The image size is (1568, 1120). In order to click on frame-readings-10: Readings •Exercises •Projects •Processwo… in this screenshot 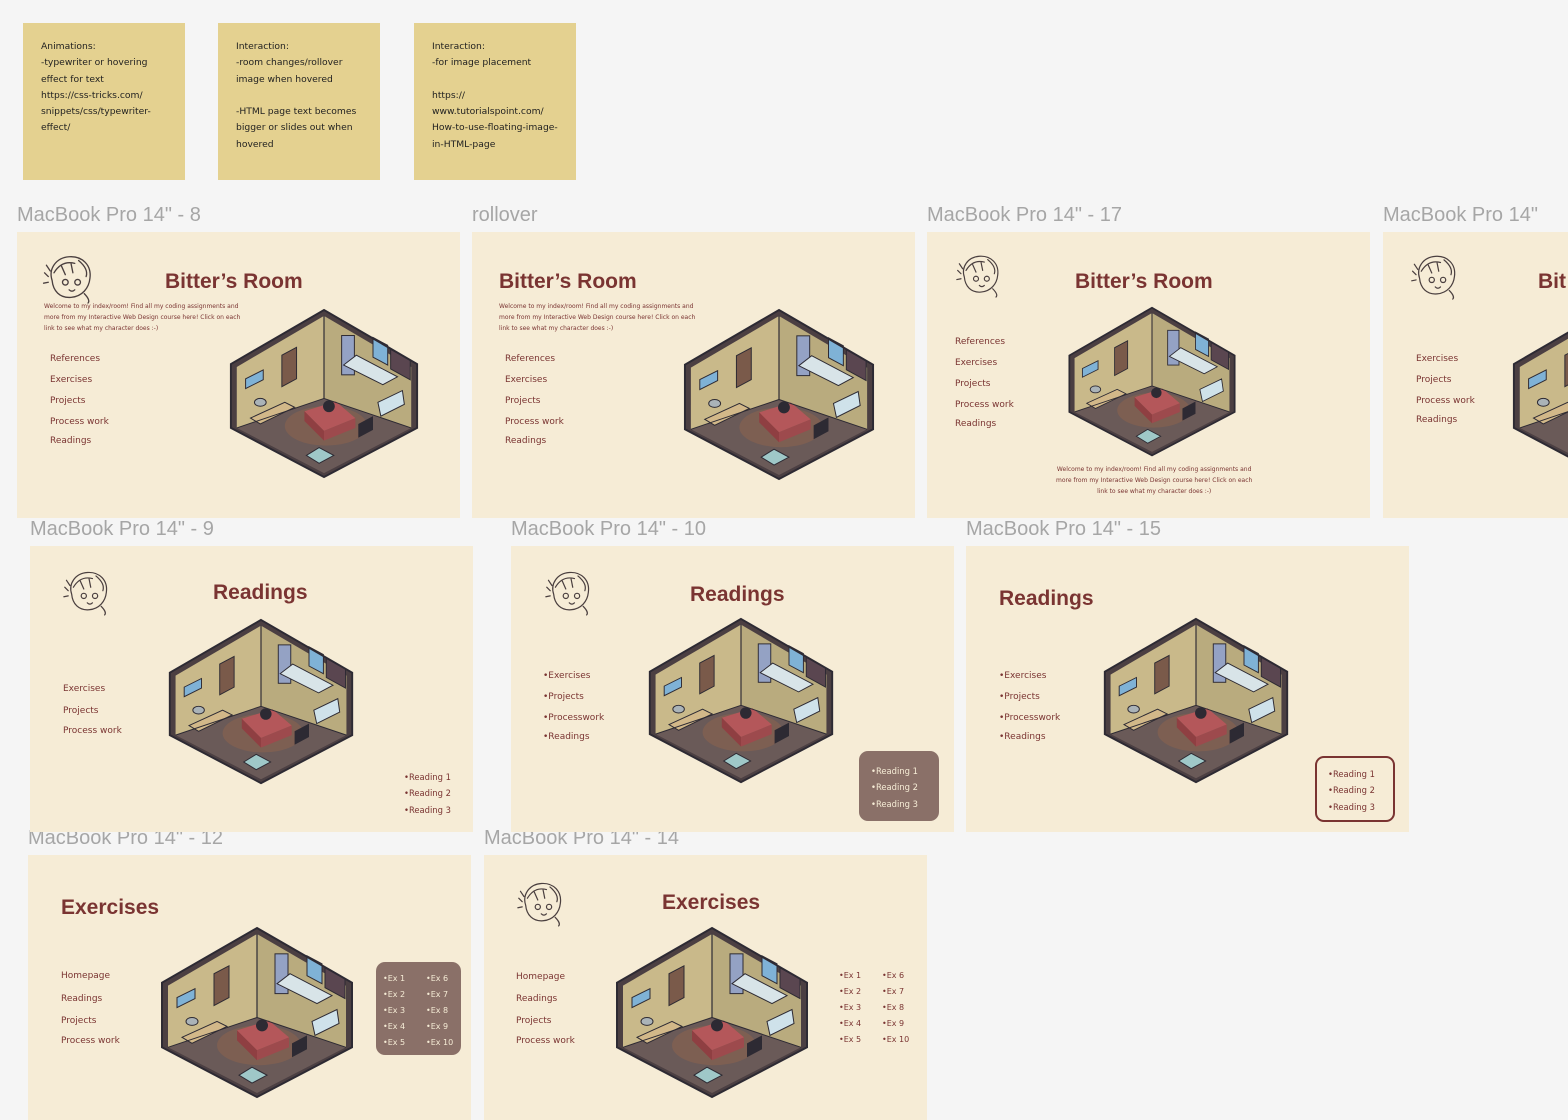, I will do `click(732, 689)`.